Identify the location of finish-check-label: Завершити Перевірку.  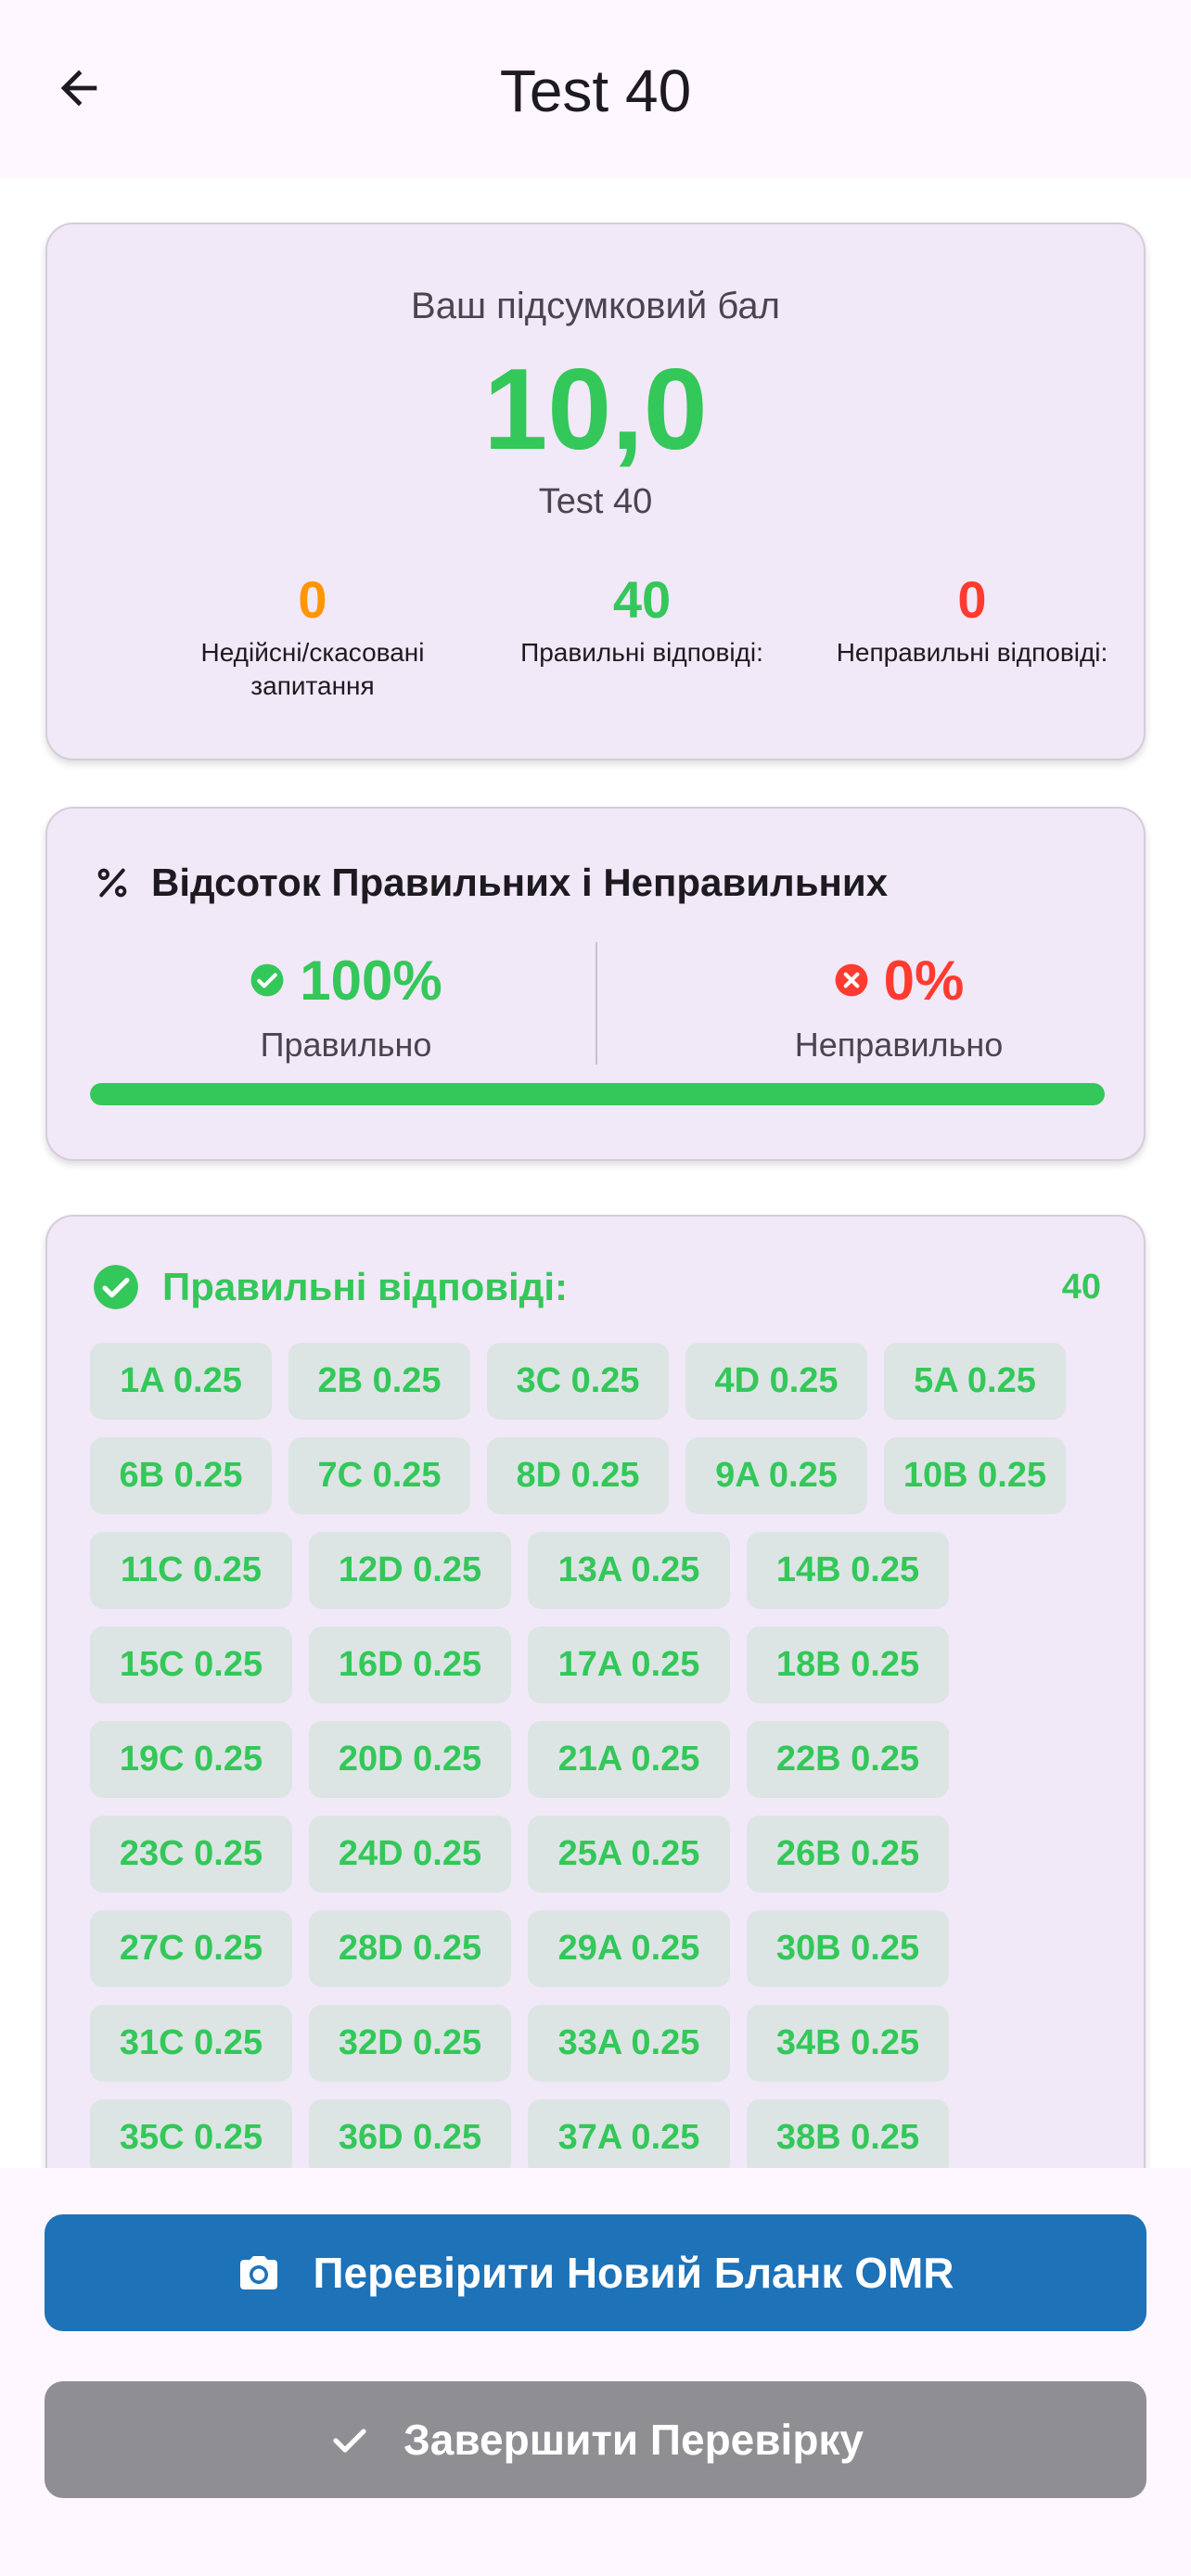
(633, 2440).